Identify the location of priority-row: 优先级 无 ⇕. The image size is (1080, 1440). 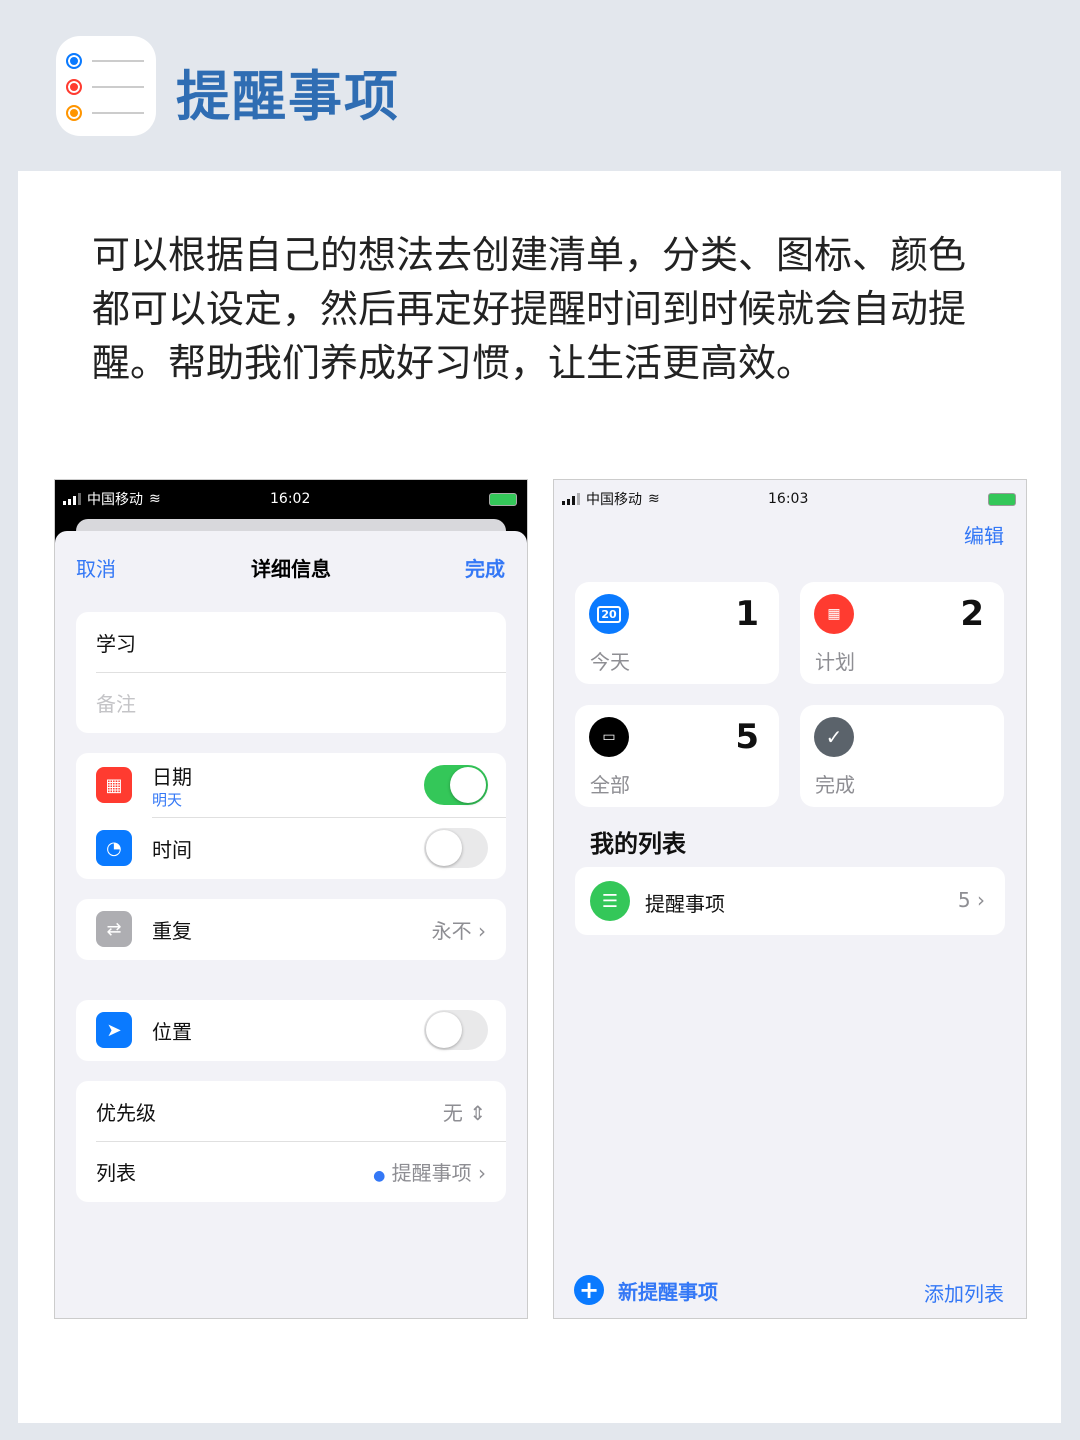
(291, 1111).